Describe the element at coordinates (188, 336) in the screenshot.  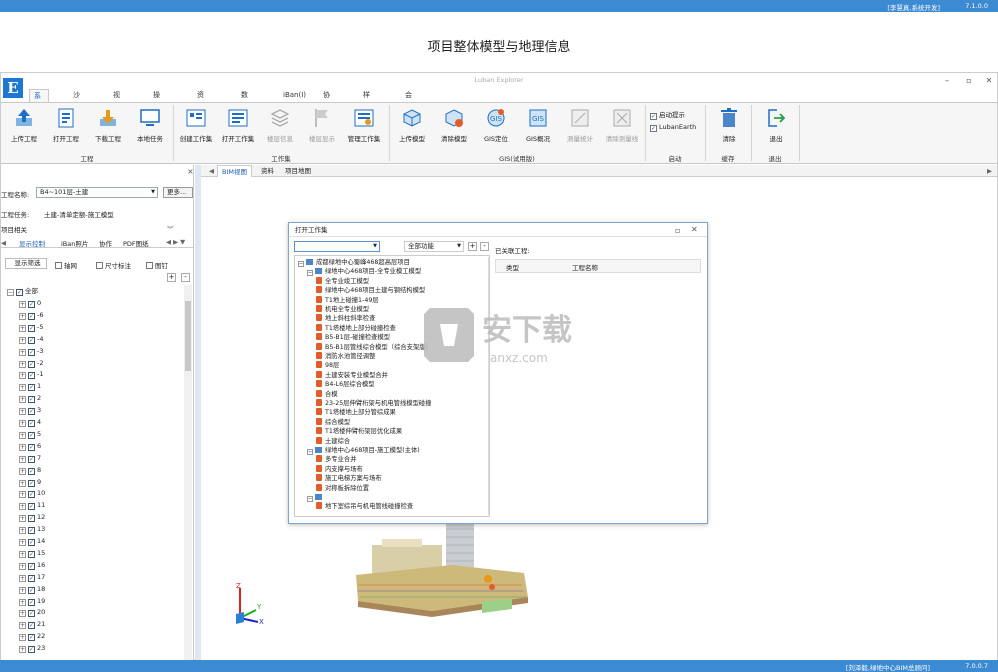
I see `left-scrollbar-thumb` at that location.